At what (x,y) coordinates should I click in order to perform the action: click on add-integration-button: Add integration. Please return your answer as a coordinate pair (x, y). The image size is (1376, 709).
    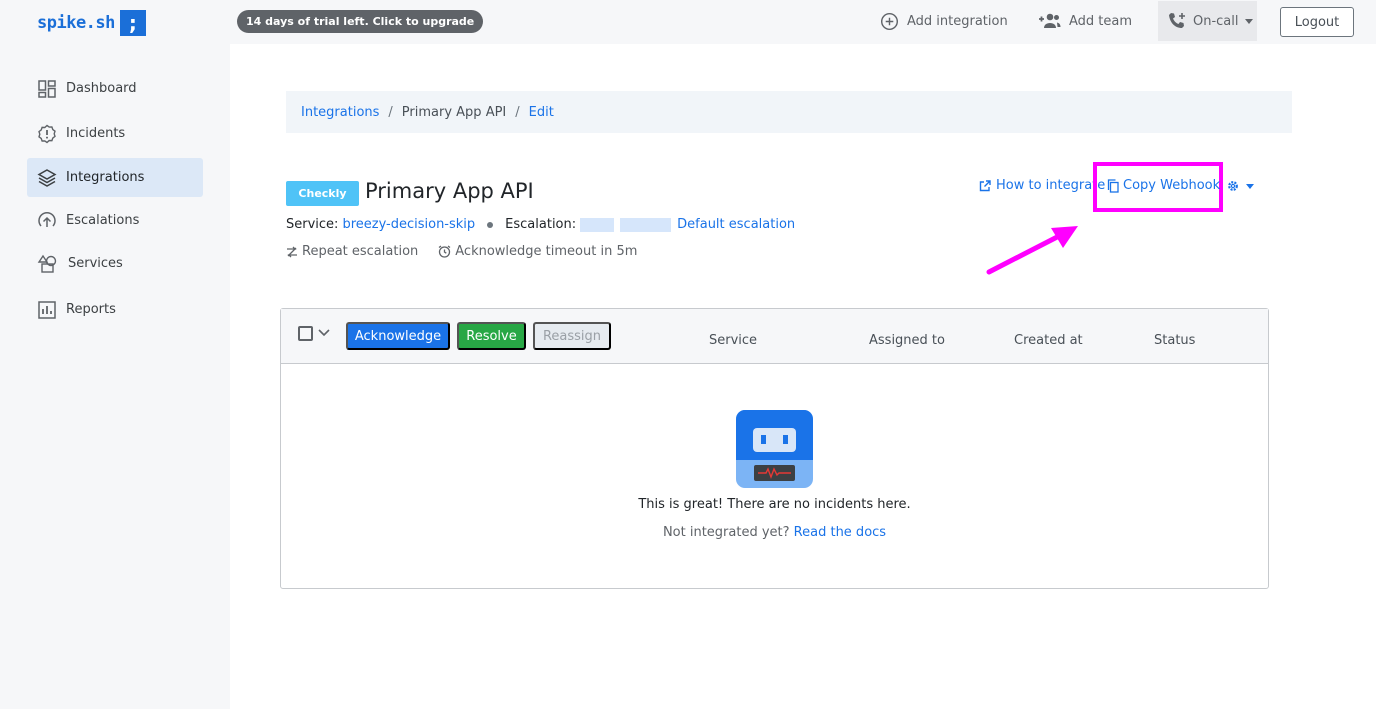
    Looking at the image, I should click on (944, 21).